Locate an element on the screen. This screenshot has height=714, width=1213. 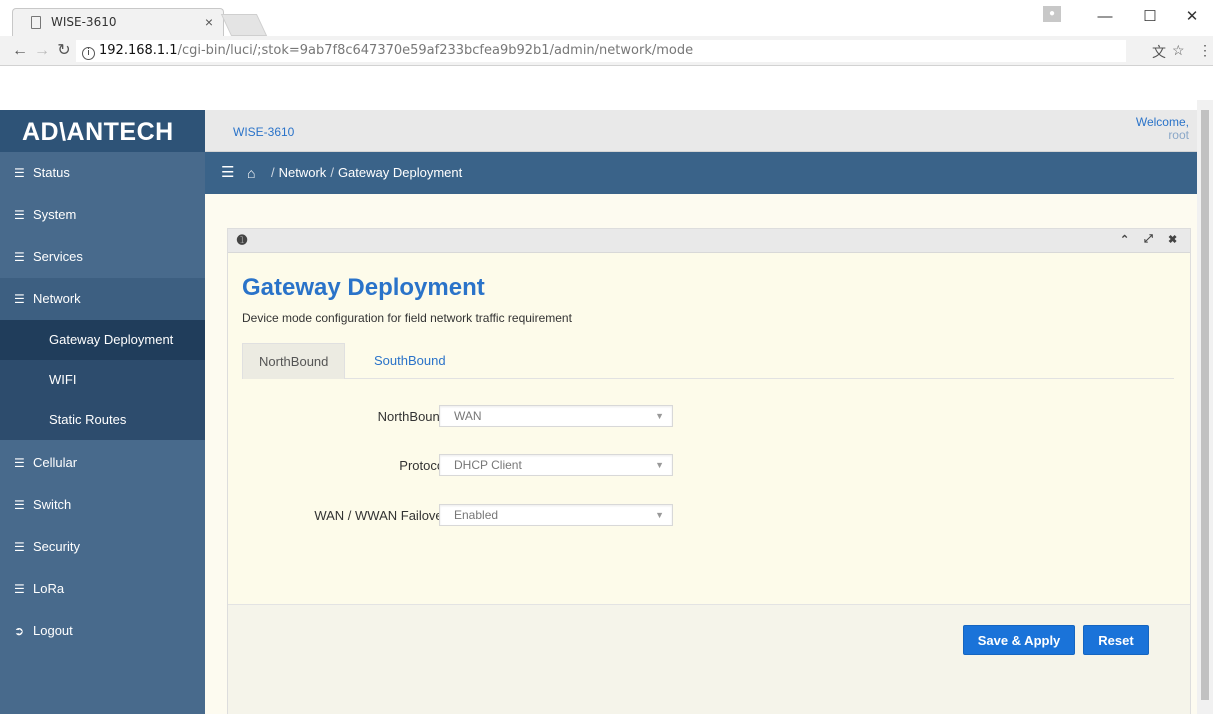
browser-tabstrip: WISE-3610 × ● — ☐ ✕ is located at coordinates (606, 18).